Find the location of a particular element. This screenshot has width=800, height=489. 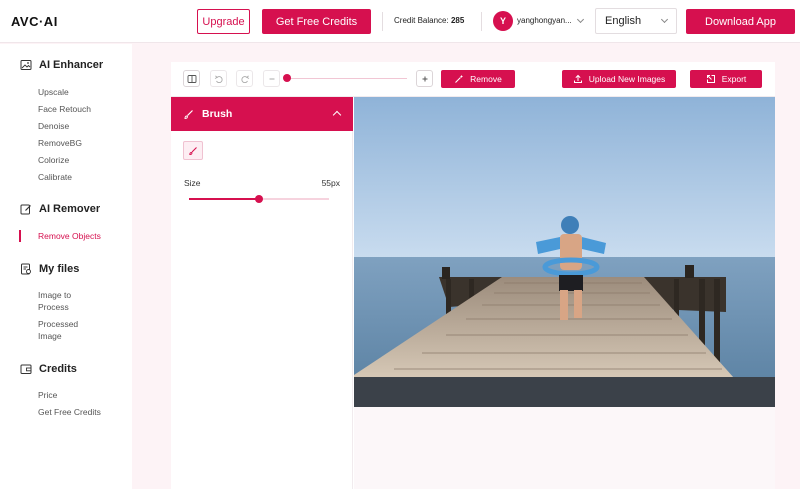

plus-icon is located at coordinates (424, 78).